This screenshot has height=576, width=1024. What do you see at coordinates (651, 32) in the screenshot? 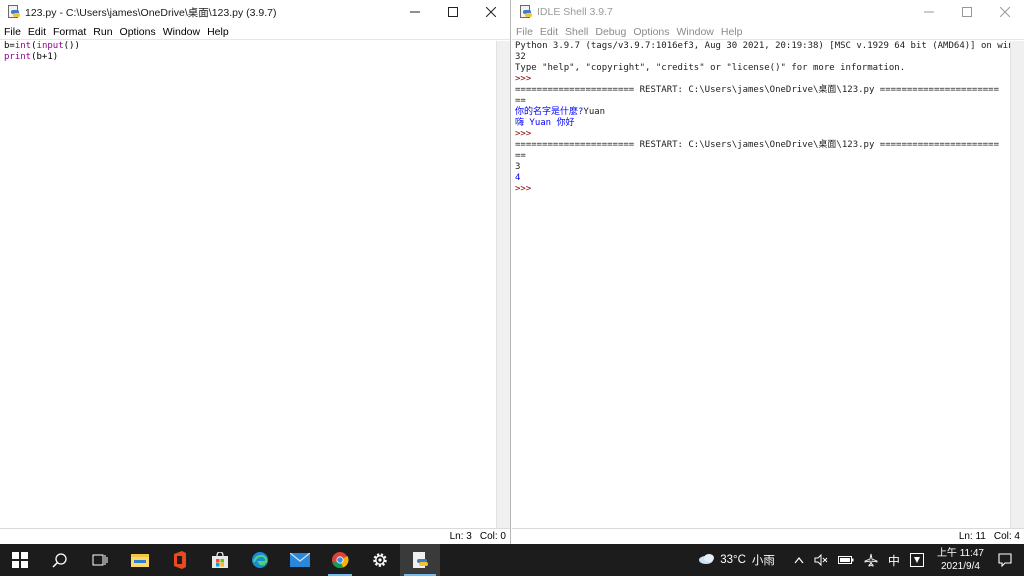
I see `shell-menu-options: Options` at bounding box center [651, 32].